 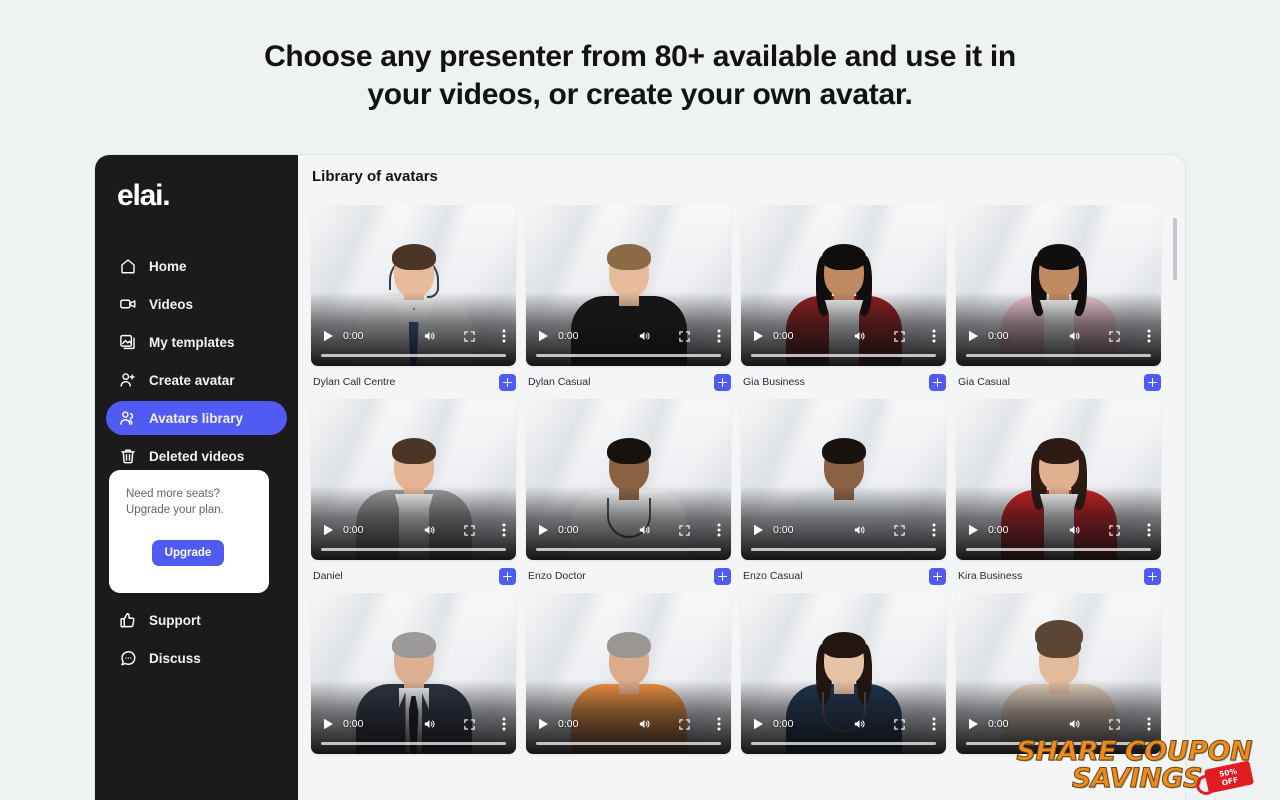 I want to click on avatar-card: 0:00 Daniel, so click(x=413, y=496).